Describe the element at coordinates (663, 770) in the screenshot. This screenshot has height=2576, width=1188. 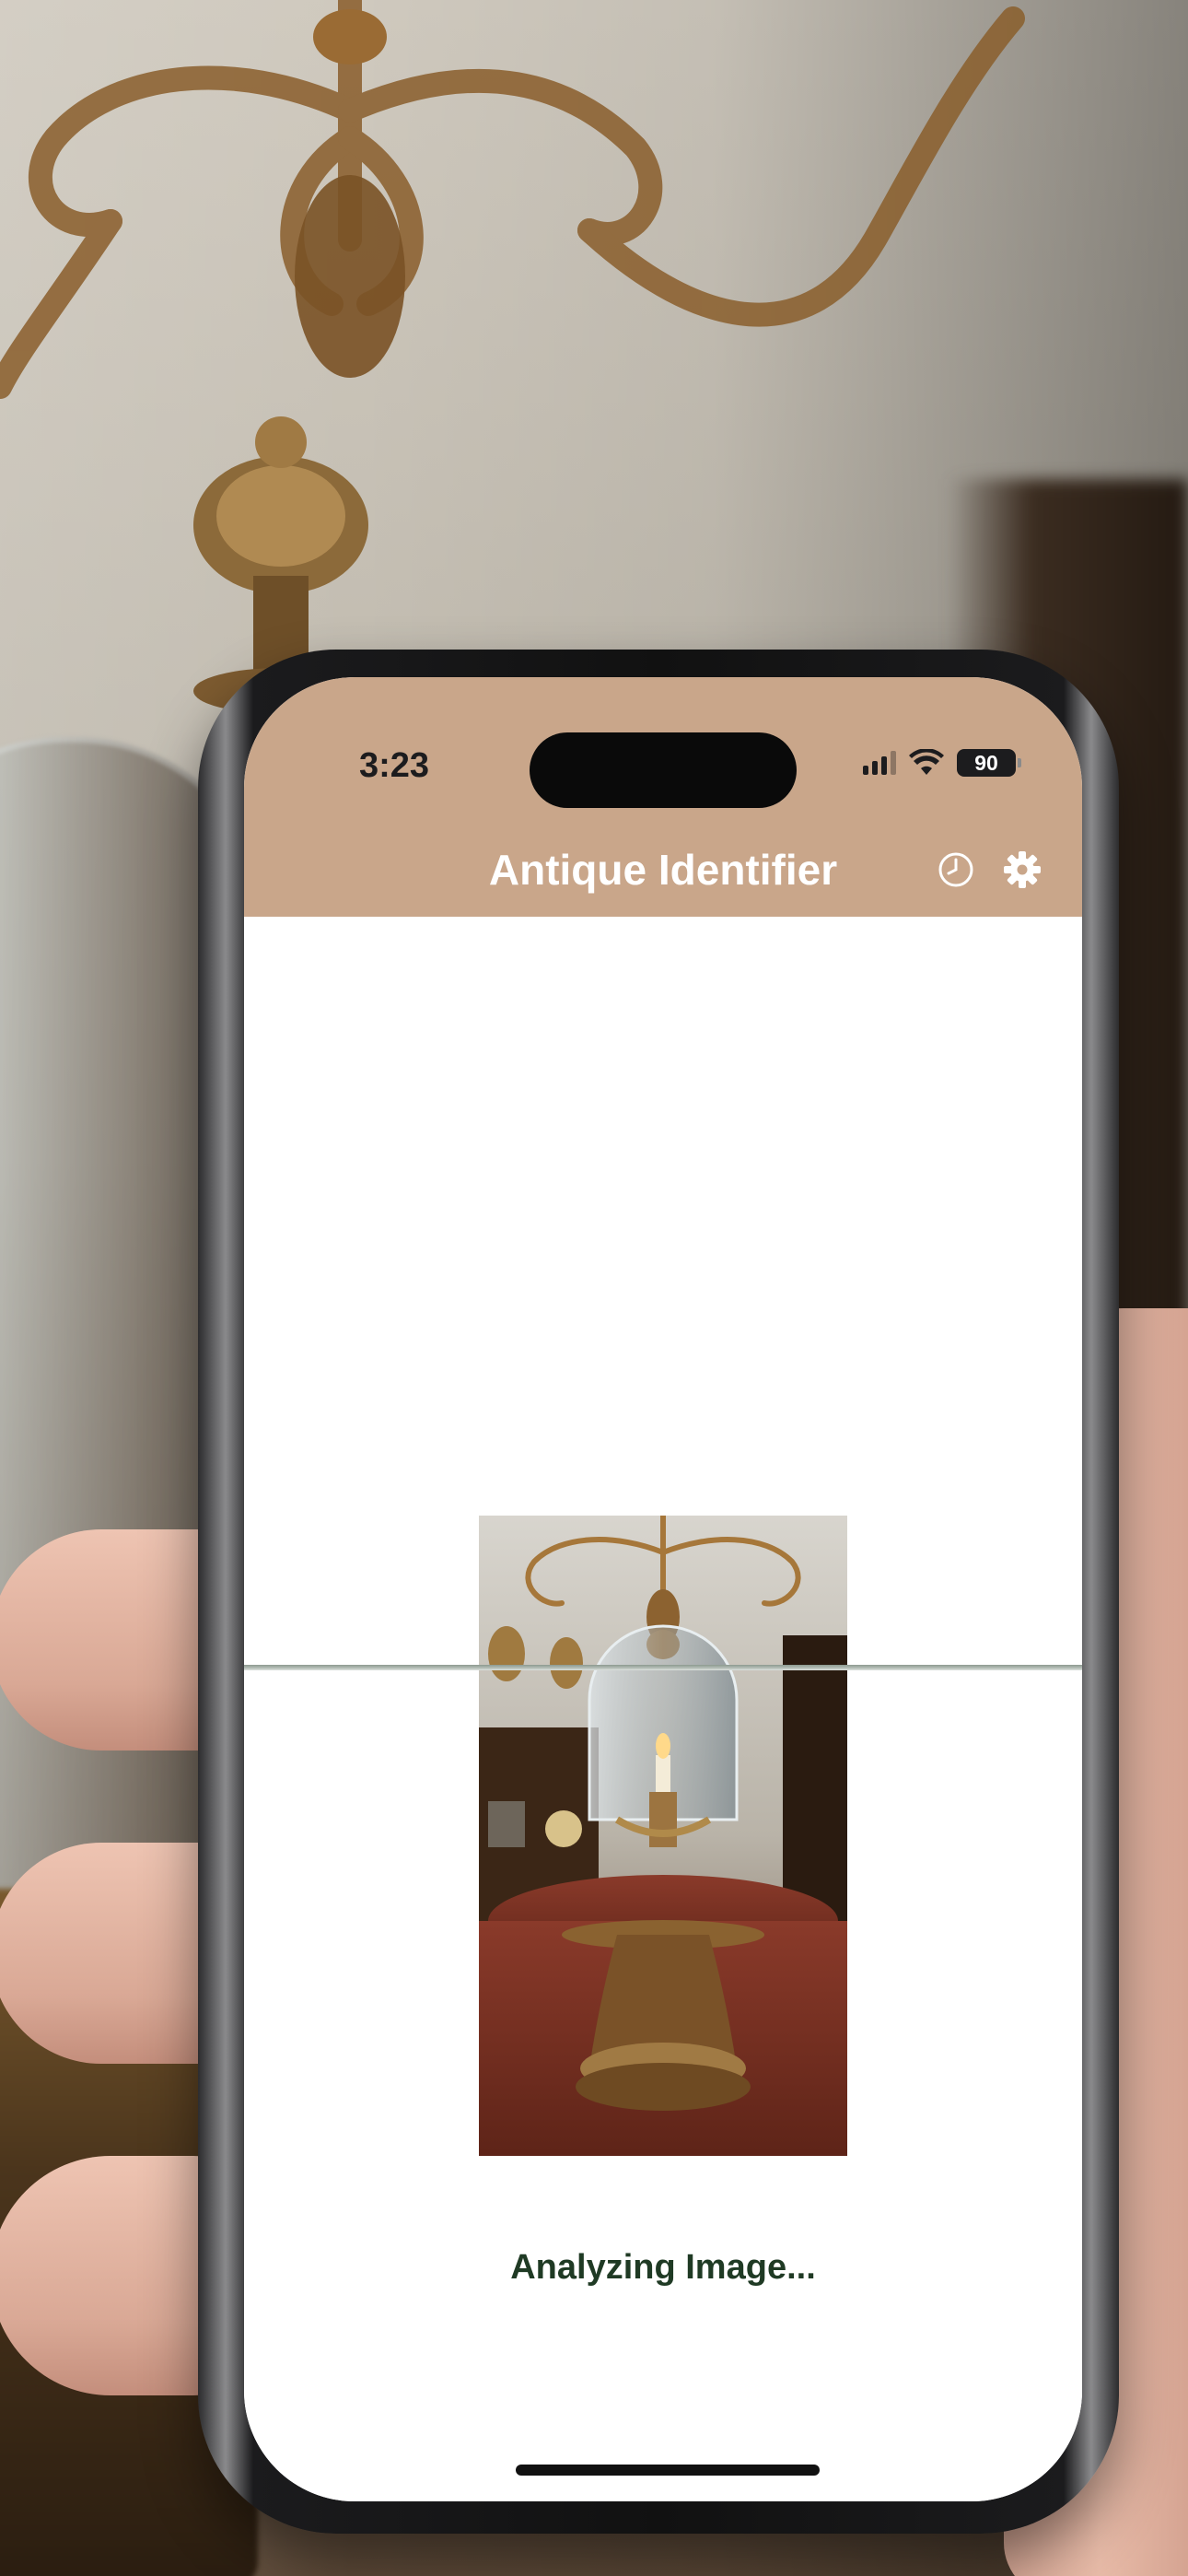
I see `dynamic-island` at that location.